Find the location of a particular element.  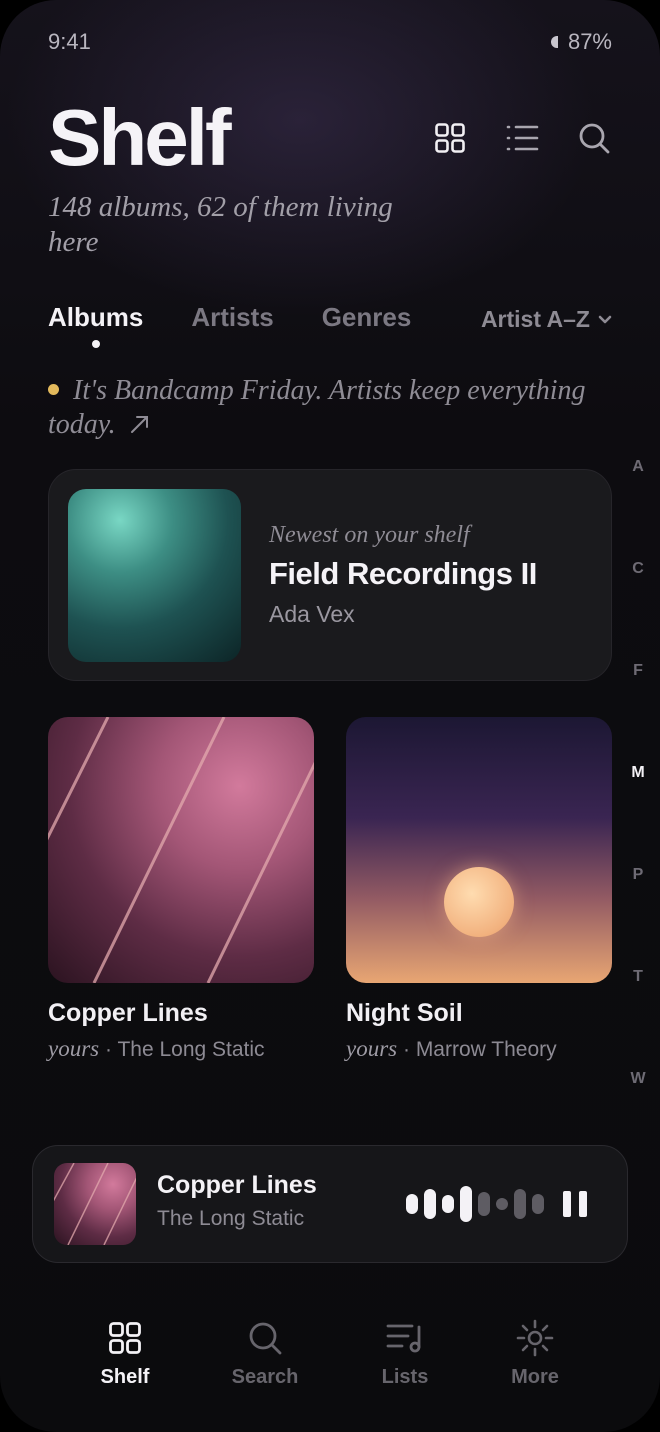

album-meta: yours · The Long Static is located at coordinates (181, 1049).